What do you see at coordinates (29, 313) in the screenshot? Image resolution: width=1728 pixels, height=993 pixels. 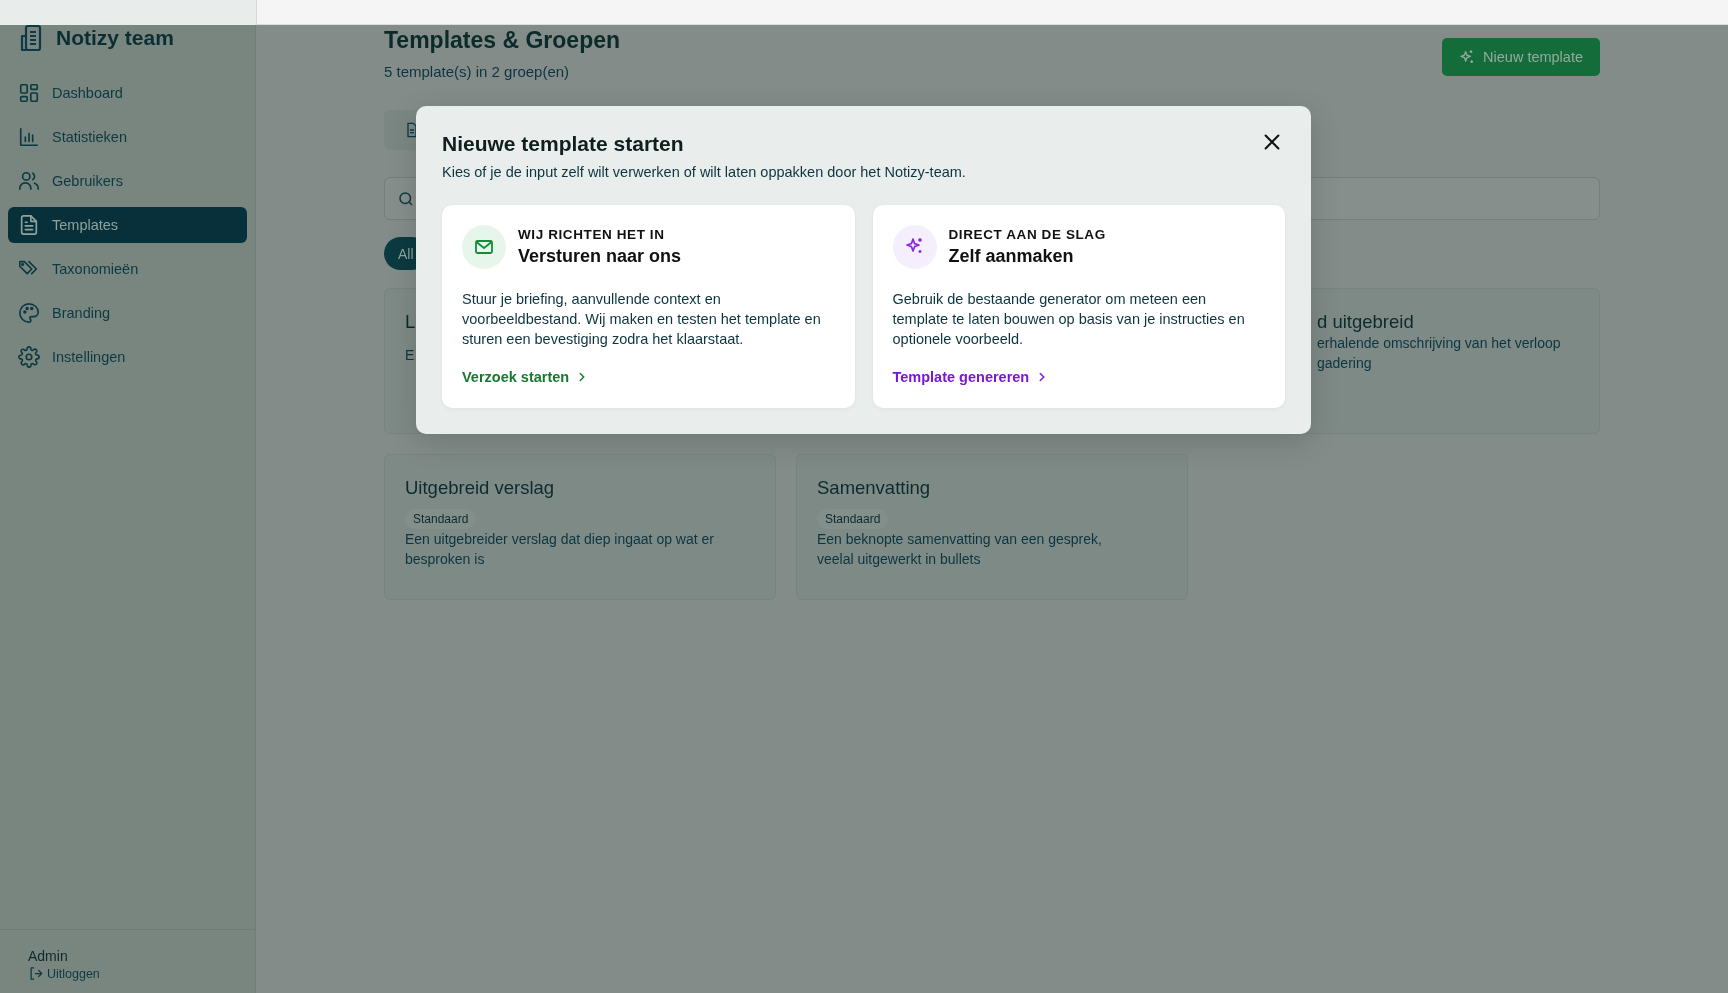 I see `palette-icon` at bounding box center [29, 313].